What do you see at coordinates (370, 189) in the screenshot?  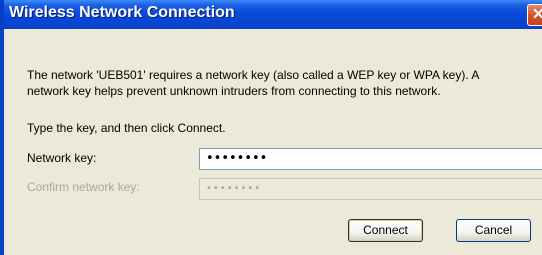 I see `confirm-network-key-input: ••••••••` at bounding box center [370, 189].